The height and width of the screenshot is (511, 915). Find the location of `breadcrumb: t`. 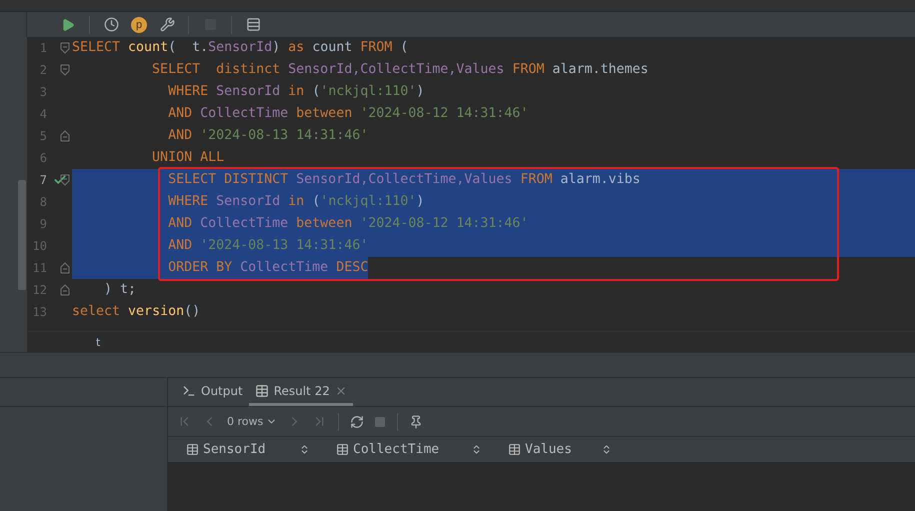

breadcrumb: t is located at coordinates (98, 342).